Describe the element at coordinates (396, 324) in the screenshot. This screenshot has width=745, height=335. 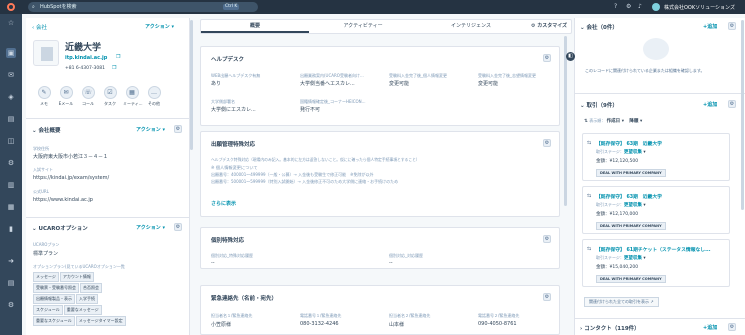
I see `field-value: 山本様` at that location.